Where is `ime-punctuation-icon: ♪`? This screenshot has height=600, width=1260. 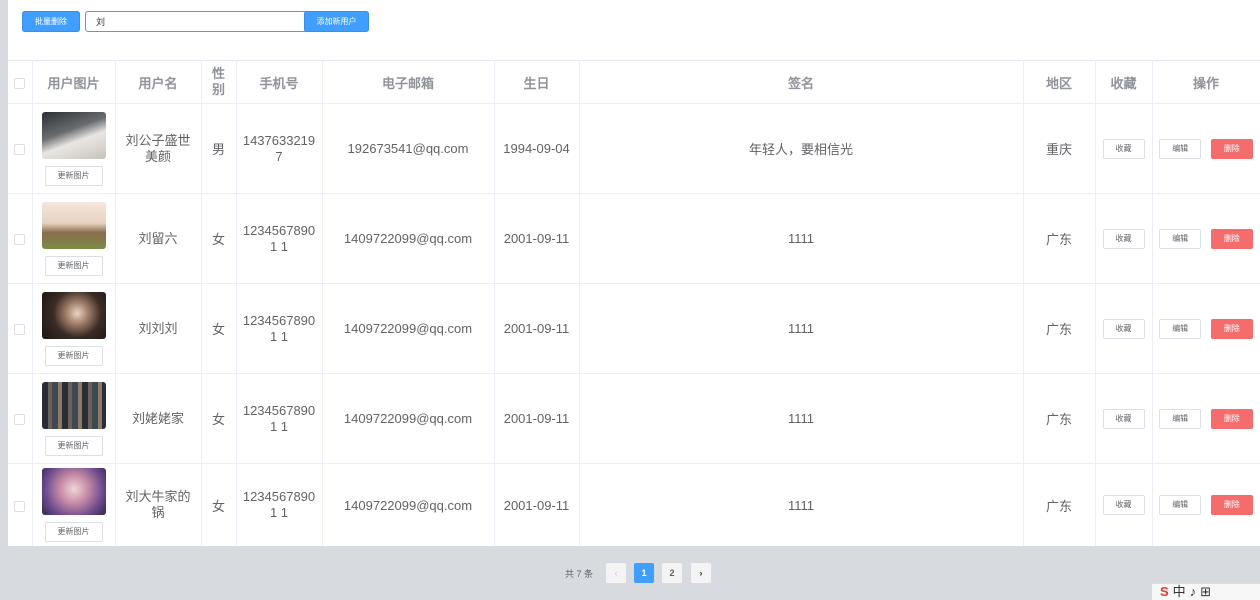
ime-punctuation-icon: ♪ is located at coordinates (1195, 591).